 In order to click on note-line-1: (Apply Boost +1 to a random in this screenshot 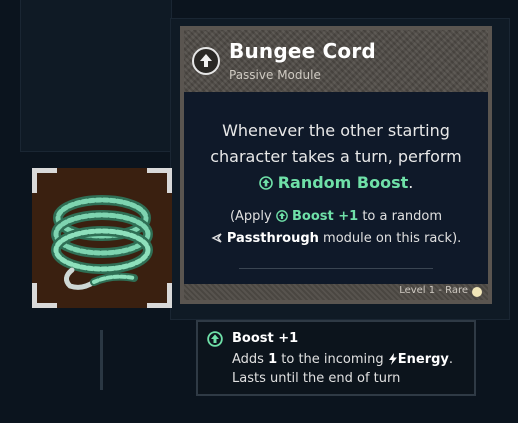, I will do `click(336, 217)`.